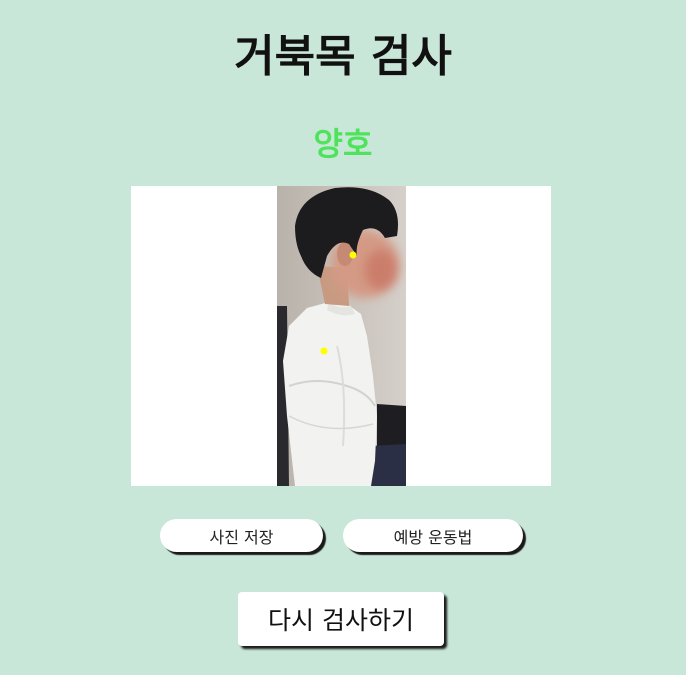 Image resolution: width=686 pixels, height=675 pixels. What do you see at coordinates (353, 255) in the screenshot?
I see `ear-landmark-dot` at bounding box center [353, 255].